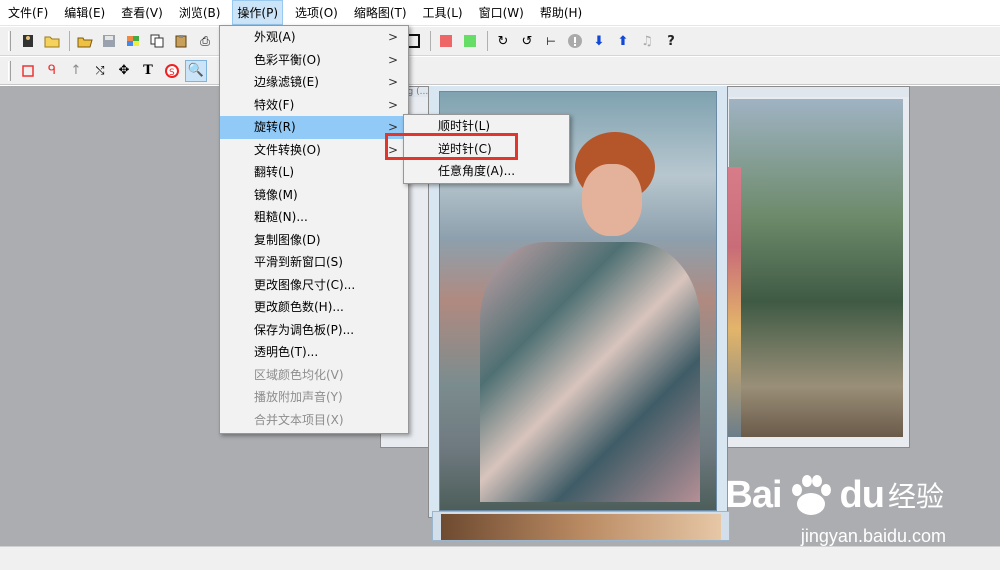 The image size is (1000, 574). I want to click on menu-options: 选项(O), so click(316, 12).